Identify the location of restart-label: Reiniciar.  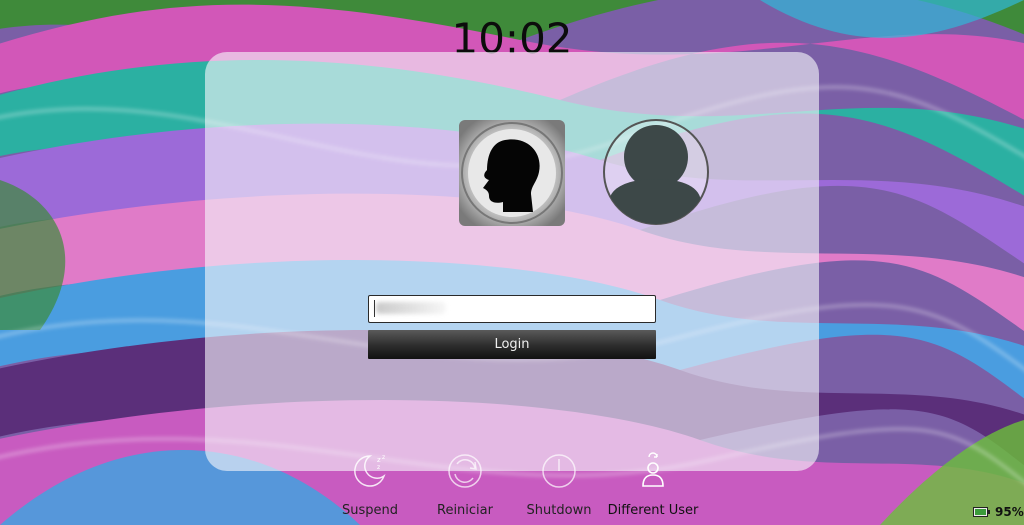
(465, 510).